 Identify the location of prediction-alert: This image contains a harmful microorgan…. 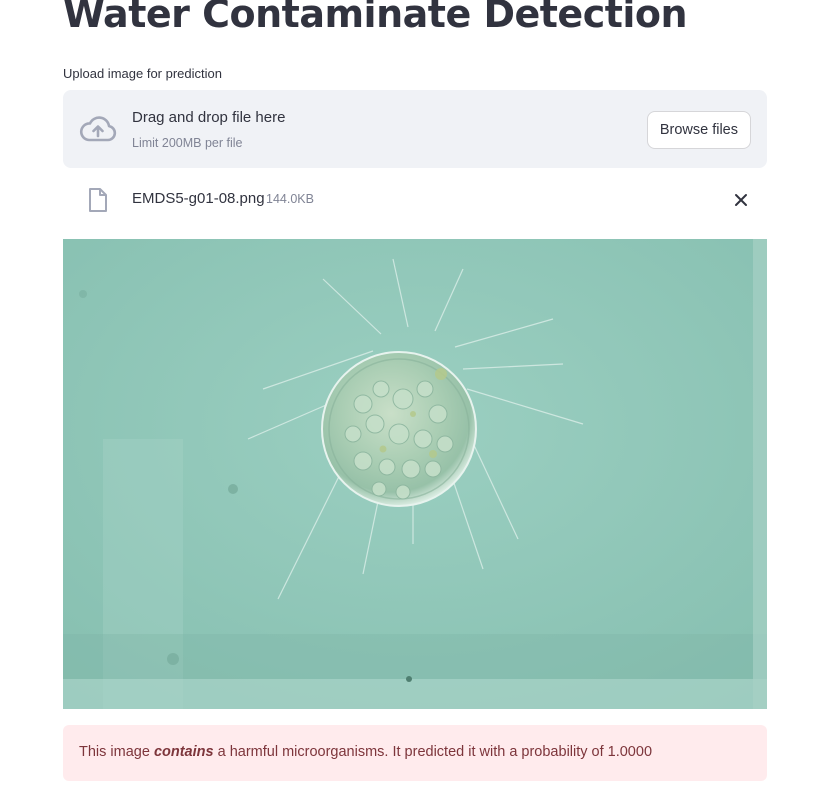
(415, 753).